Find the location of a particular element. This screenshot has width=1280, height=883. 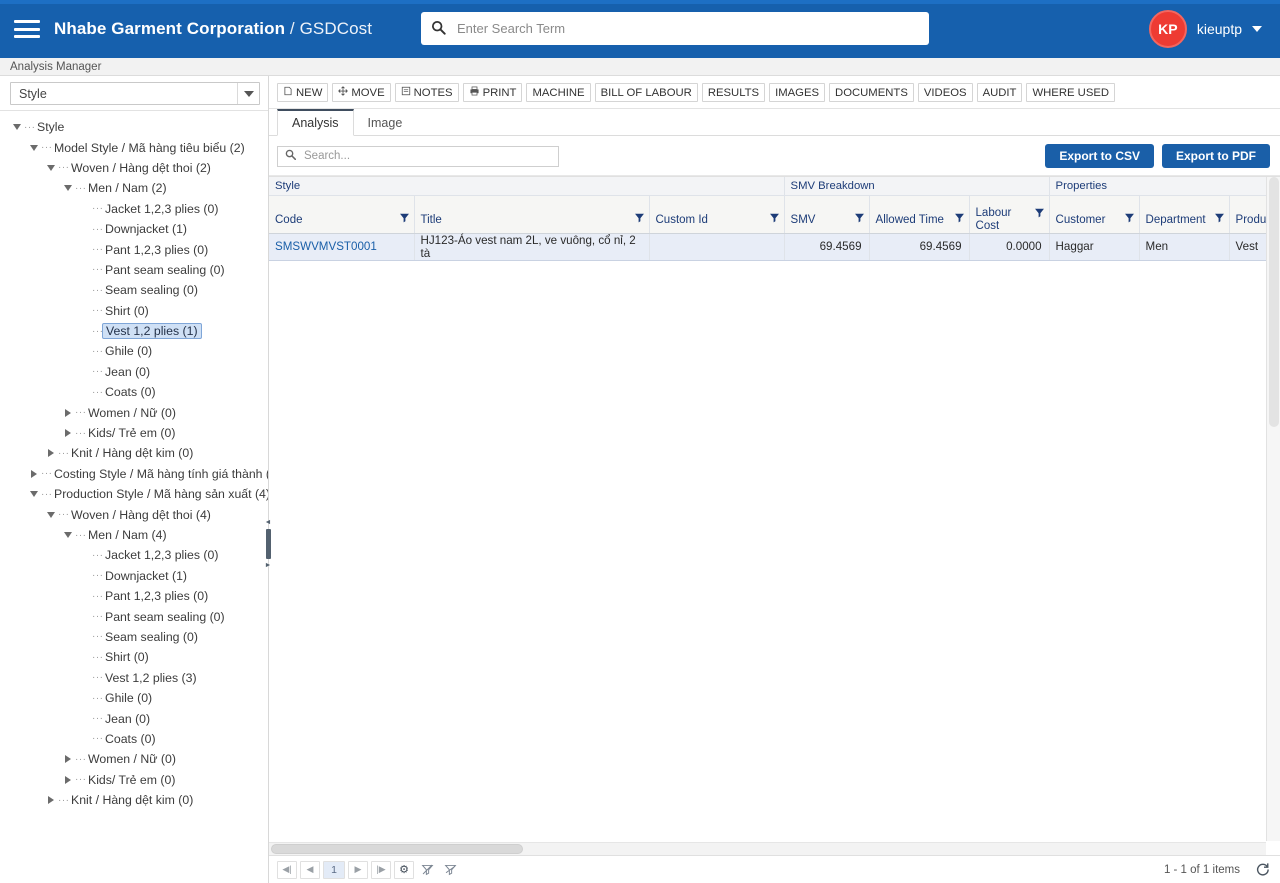

next-page-icon: ▶ is located at coordinates (358, 869).